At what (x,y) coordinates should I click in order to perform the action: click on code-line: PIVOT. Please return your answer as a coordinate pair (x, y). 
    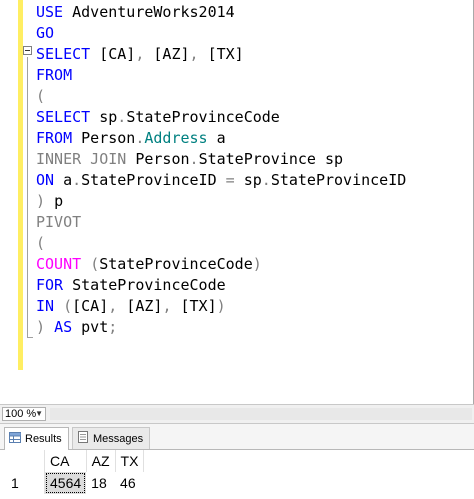
    Looking at the image, I should click on (221, 222).